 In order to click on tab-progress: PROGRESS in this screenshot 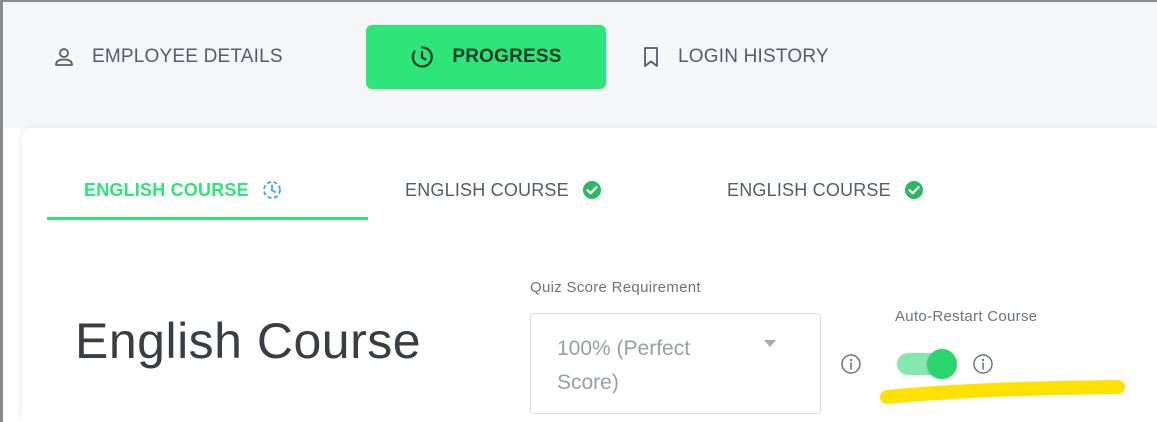, I will do `click(486, 57)`.